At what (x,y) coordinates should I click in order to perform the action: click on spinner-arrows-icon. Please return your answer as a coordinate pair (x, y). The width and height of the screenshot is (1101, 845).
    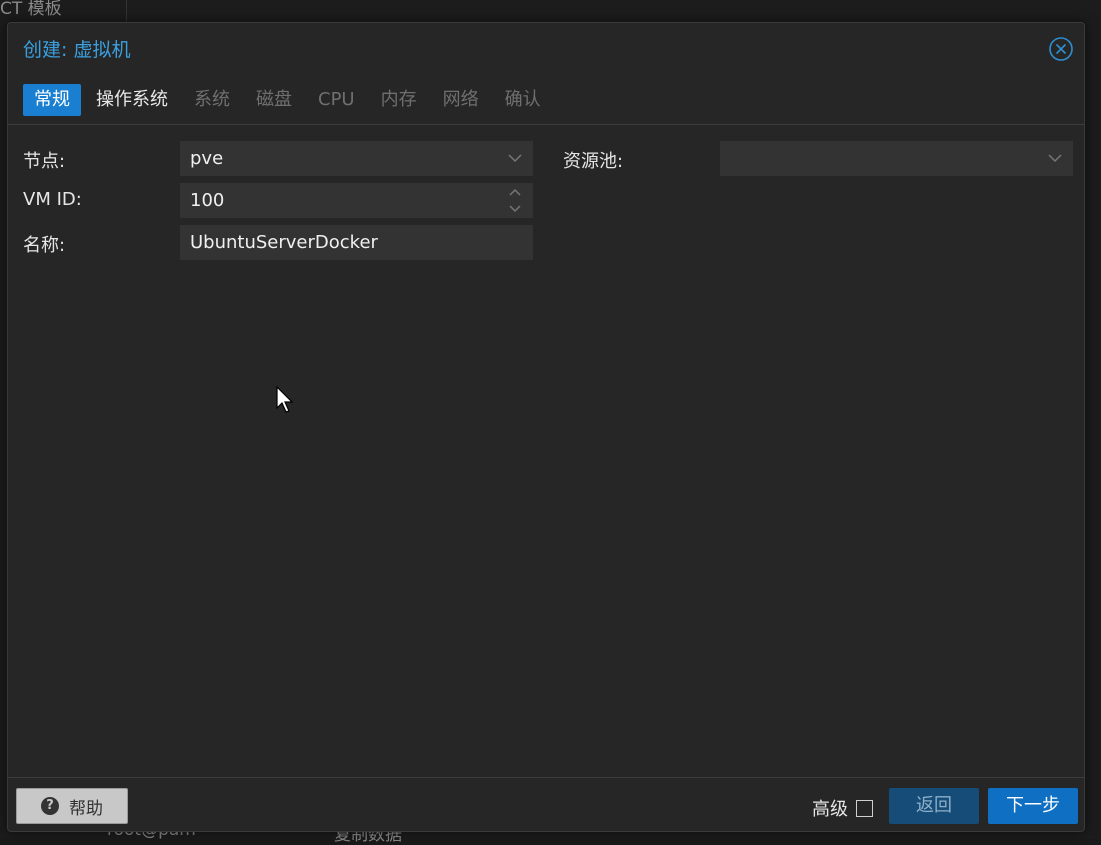
    Looking at the image, I should click on (515, 200).